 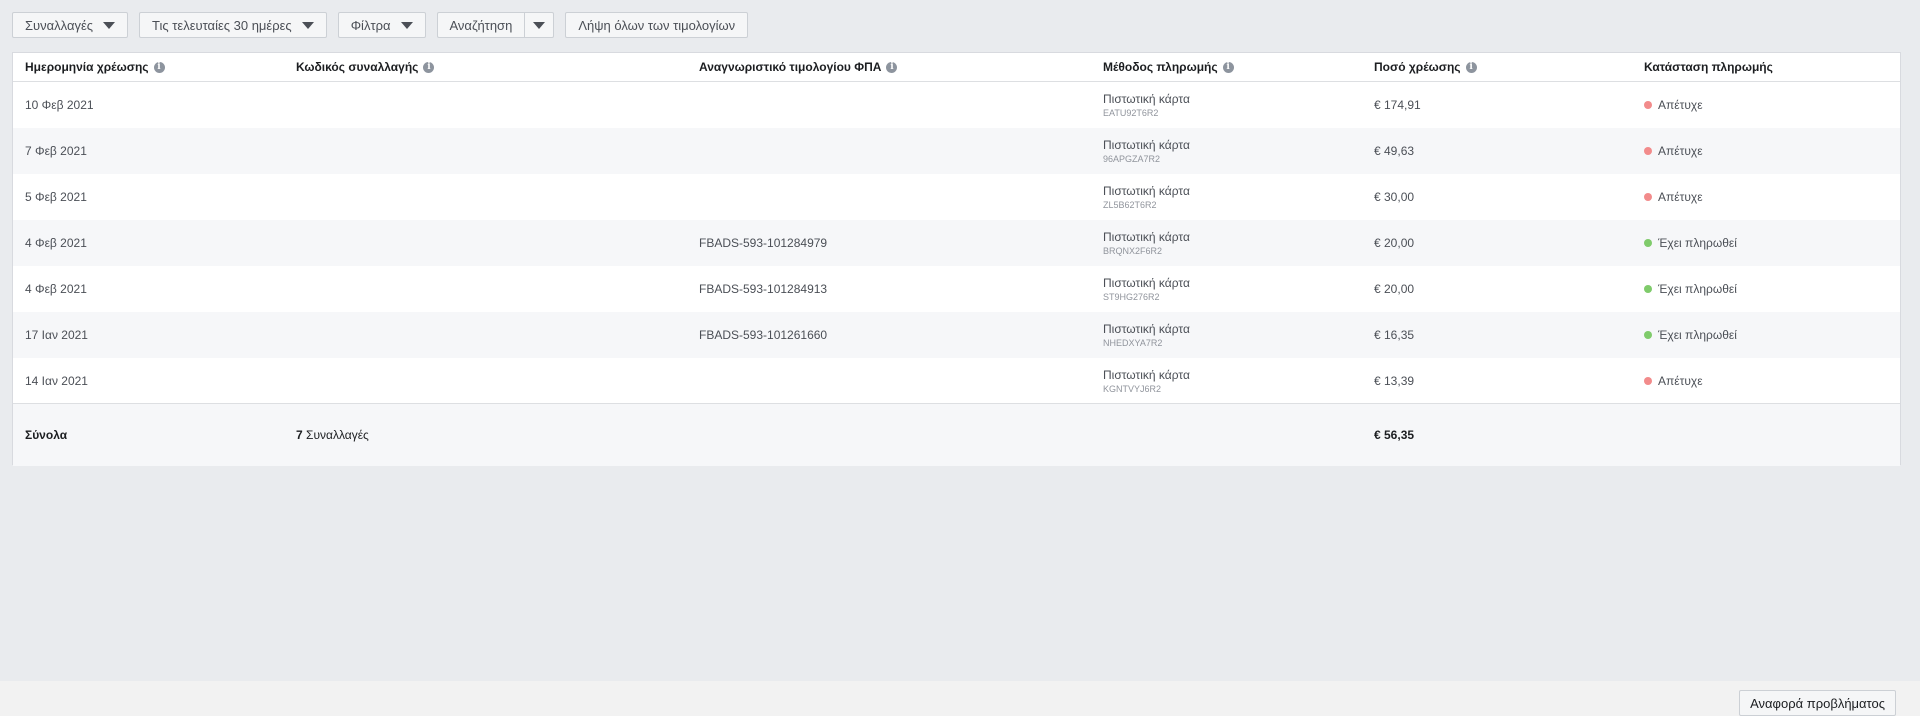 I want to click on header-status: Κατάσταση πληρωμής, so click(x=1708, y=67).